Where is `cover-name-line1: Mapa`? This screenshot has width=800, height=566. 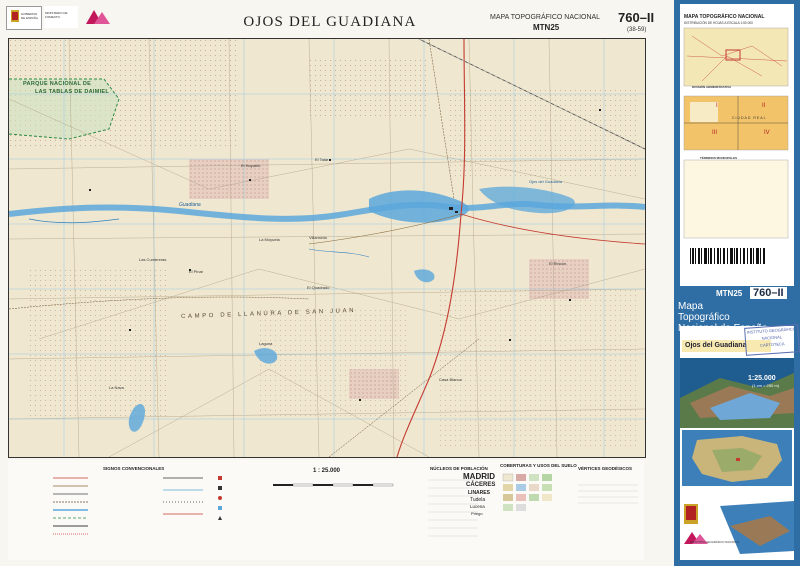 cover-name-line1: Mapa is located at coordinates (691, 306).